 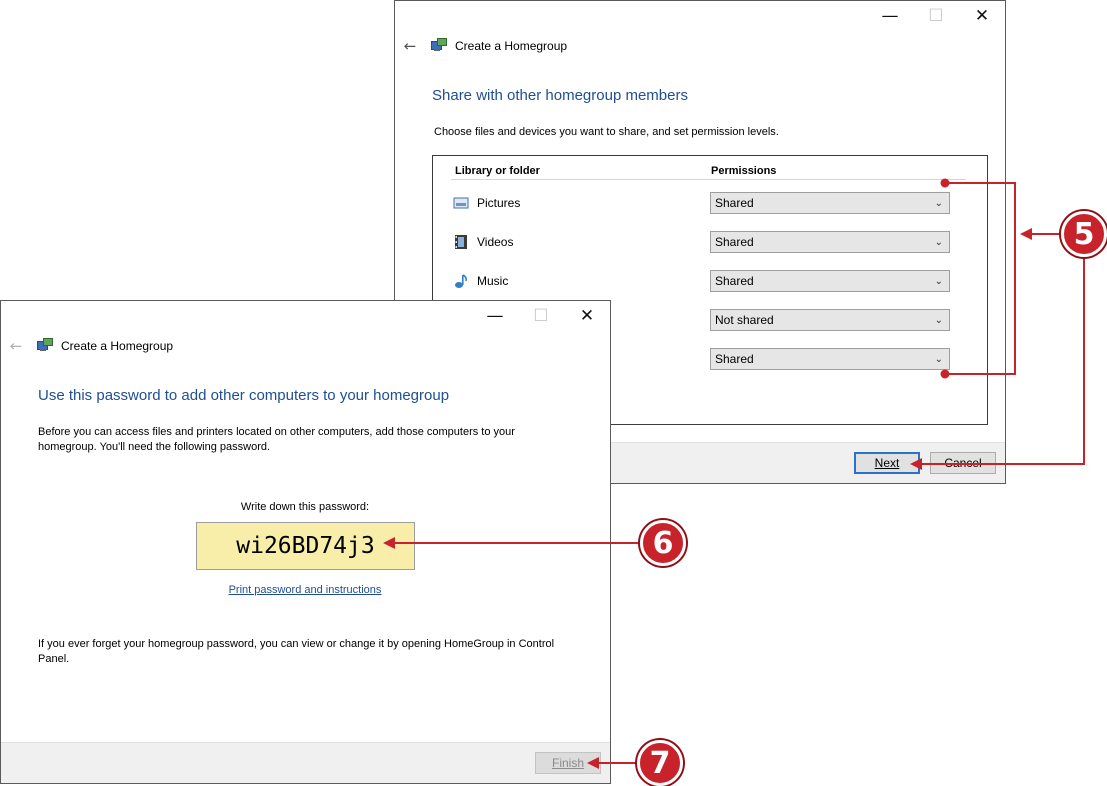 What do you see at coordinates (830, 320) in the screenshot?
I see `permission-select-documents: Not shared ⌄` at bounding box center [830, 320].